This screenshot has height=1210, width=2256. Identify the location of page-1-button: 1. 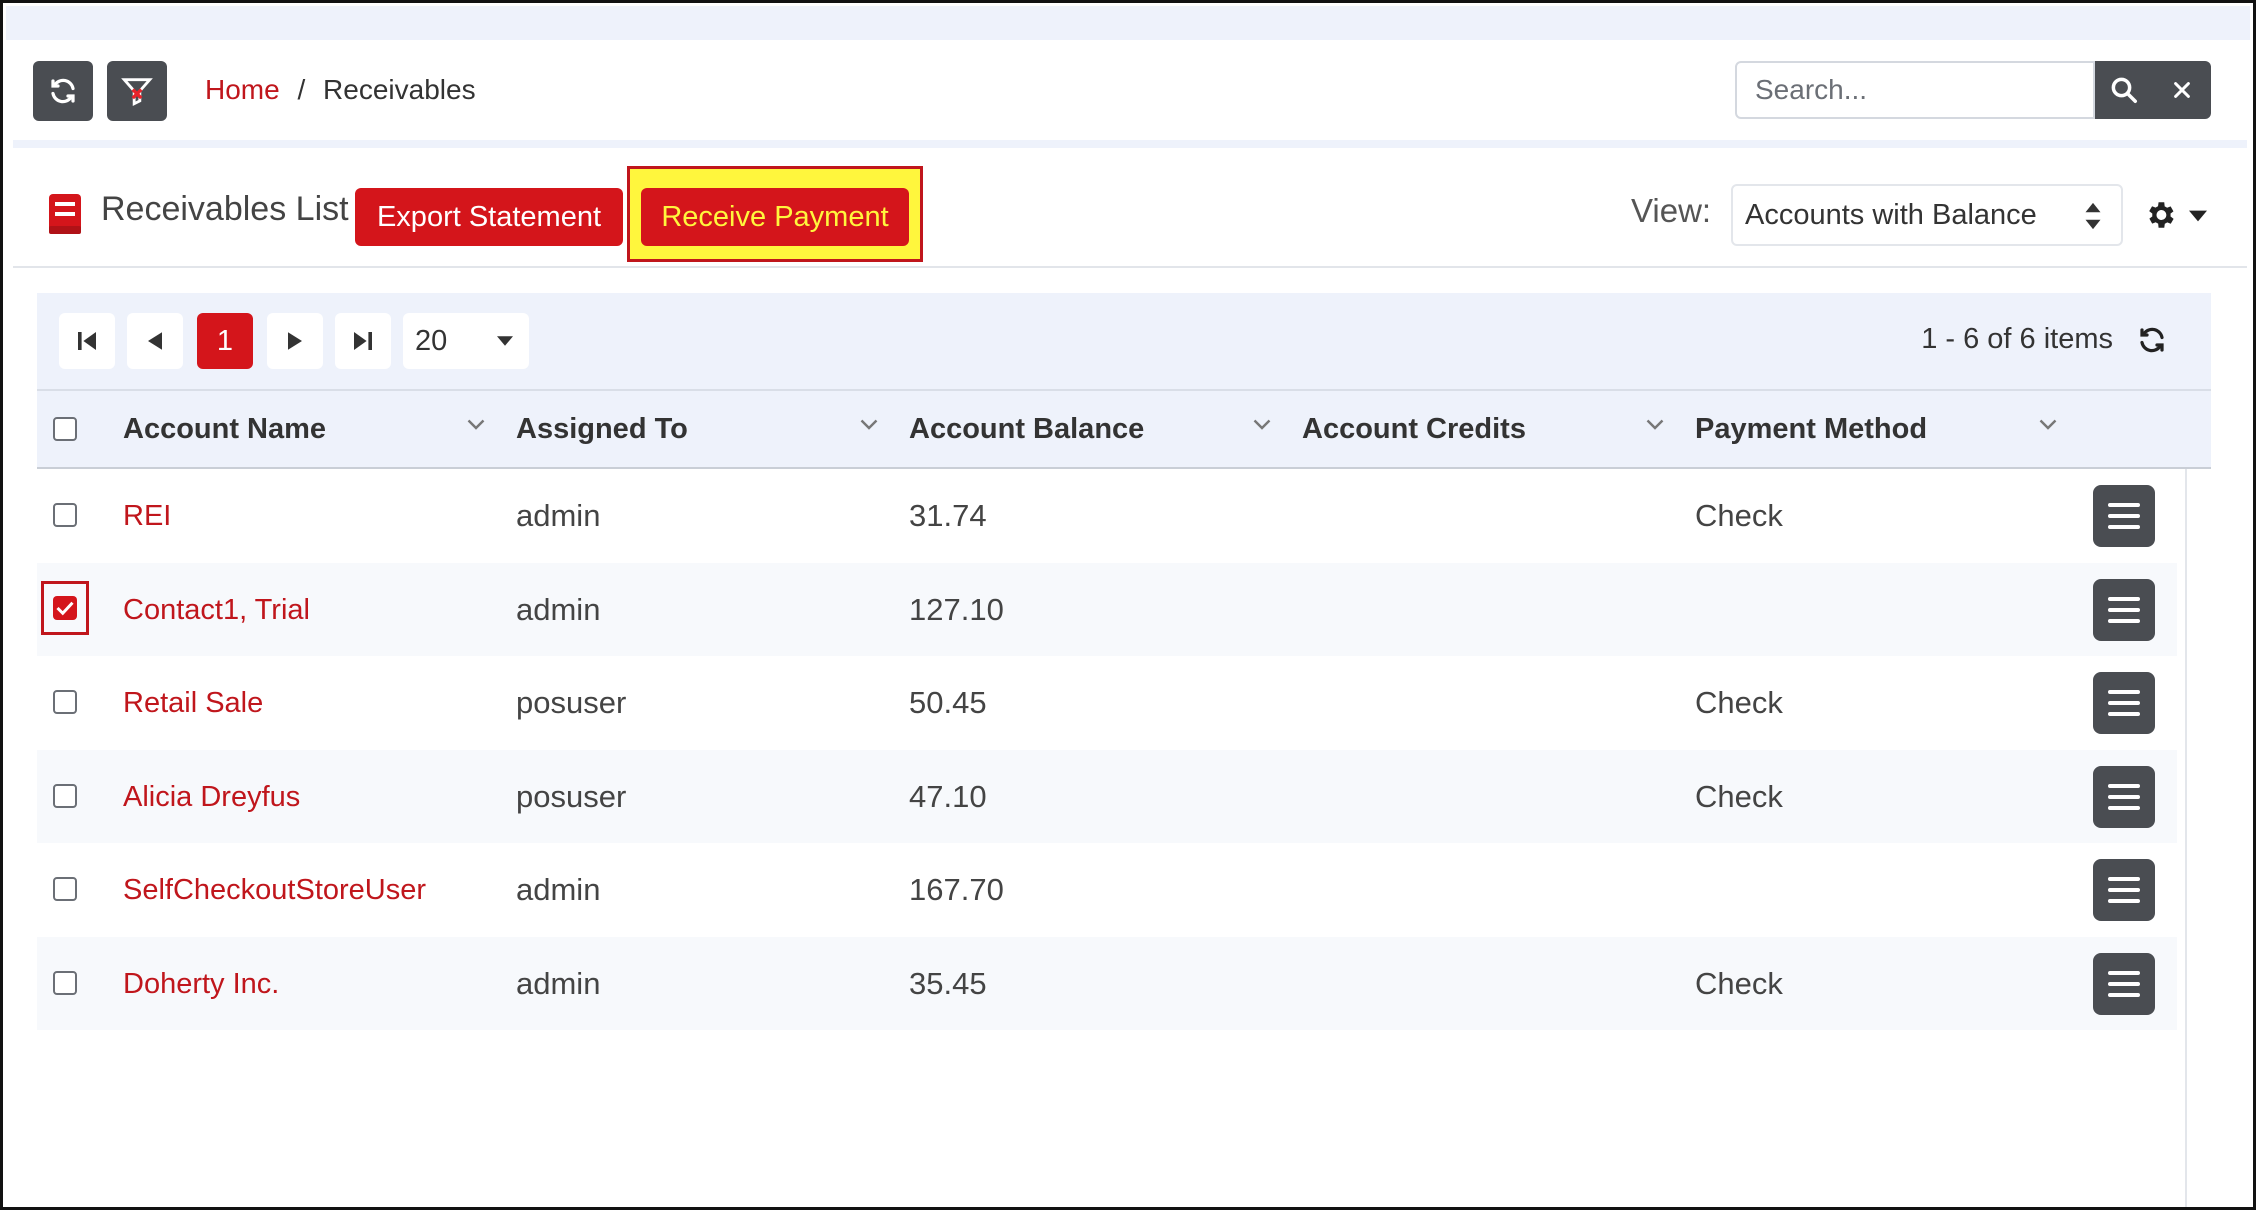
(225, 341).